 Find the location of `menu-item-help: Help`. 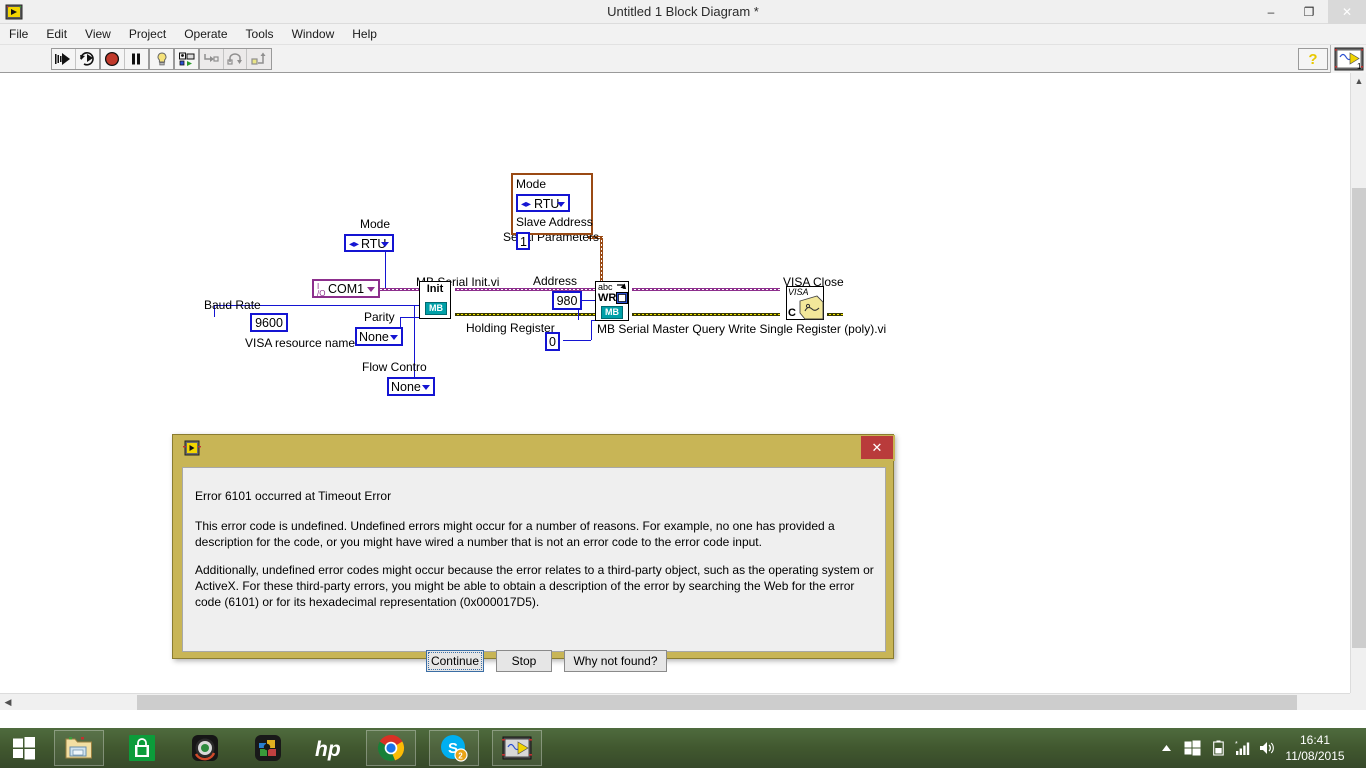

menu-item-help: Help is located at coordinates (364, 34).